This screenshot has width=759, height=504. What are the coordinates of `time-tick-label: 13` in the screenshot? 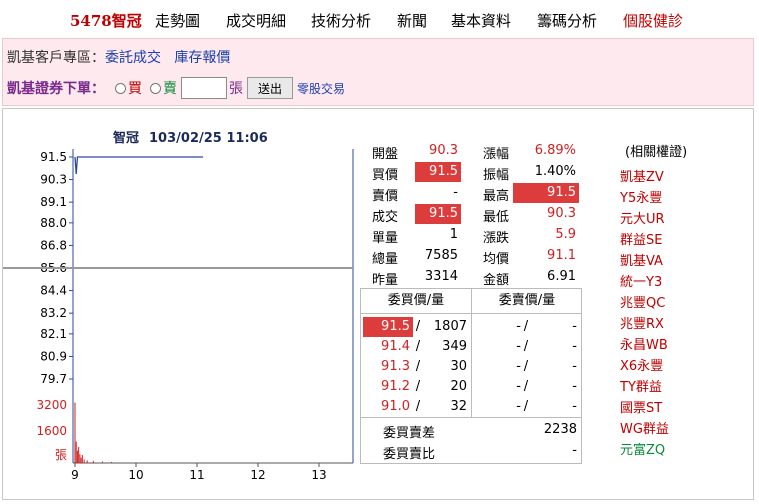 It's located at (318, 475).